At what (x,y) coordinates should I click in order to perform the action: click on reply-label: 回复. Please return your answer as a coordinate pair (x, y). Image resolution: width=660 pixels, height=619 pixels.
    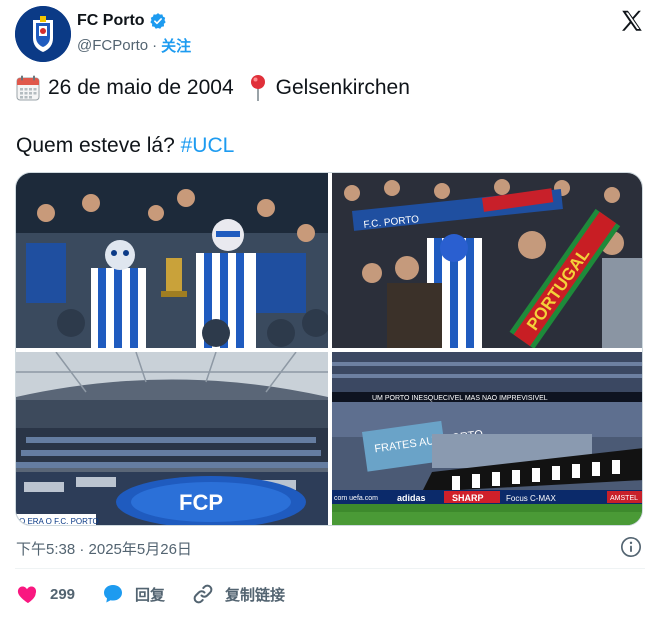
    Looking at the image, I should click on (150, 595).